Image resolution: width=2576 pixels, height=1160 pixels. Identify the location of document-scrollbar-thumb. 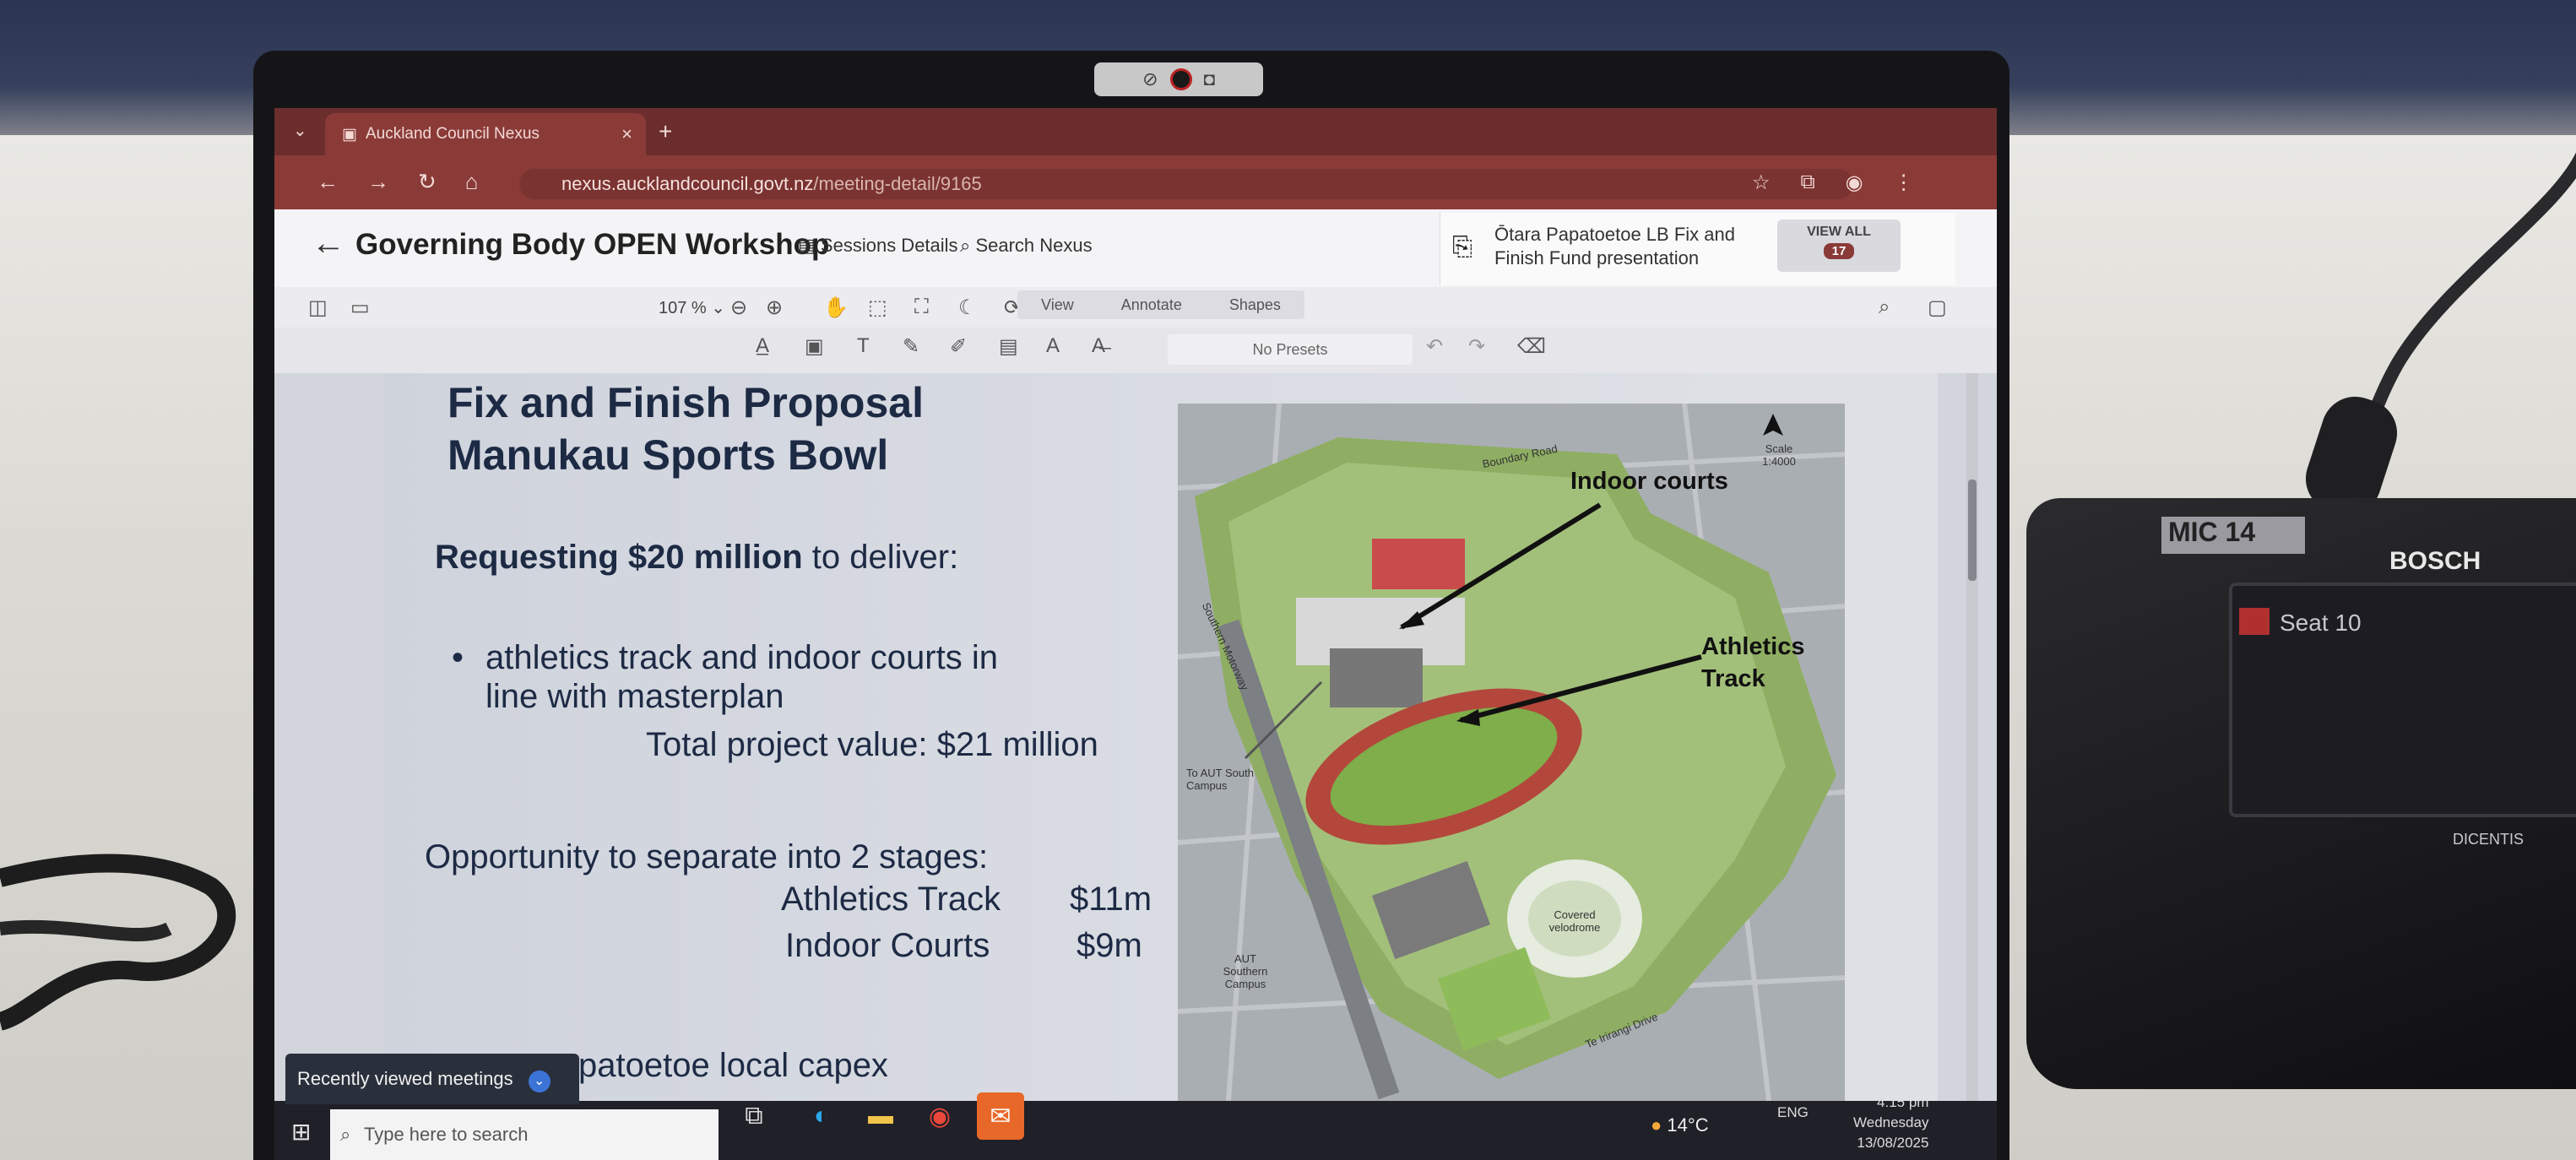
(1973, 530).